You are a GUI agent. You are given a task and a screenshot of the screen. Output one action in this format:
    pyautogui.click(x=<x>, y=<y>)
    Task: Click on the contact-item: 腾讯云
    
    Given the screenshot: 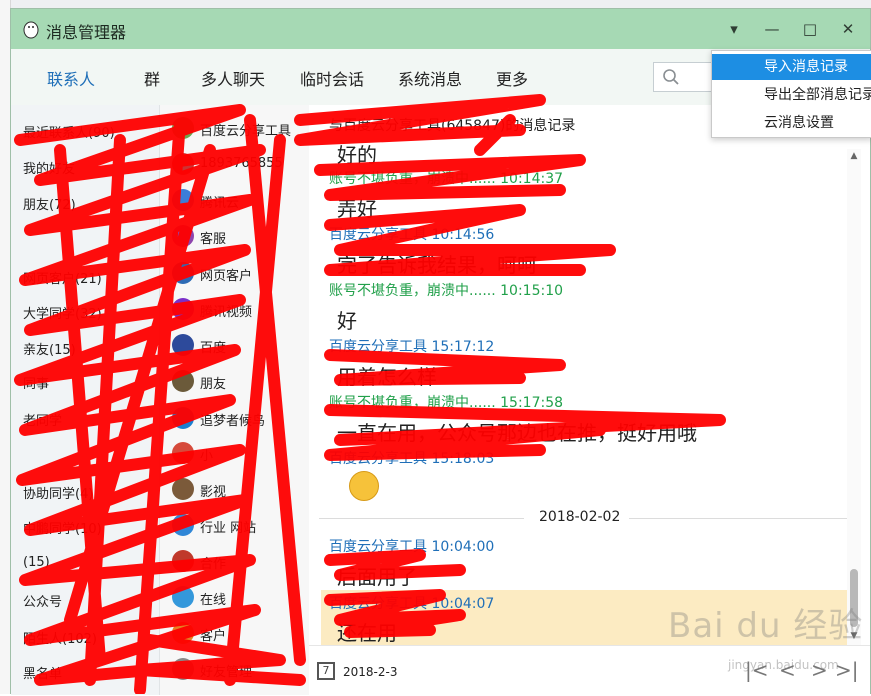 What is the action you would take?
    pyautogui.click(x=239, y=201)
    